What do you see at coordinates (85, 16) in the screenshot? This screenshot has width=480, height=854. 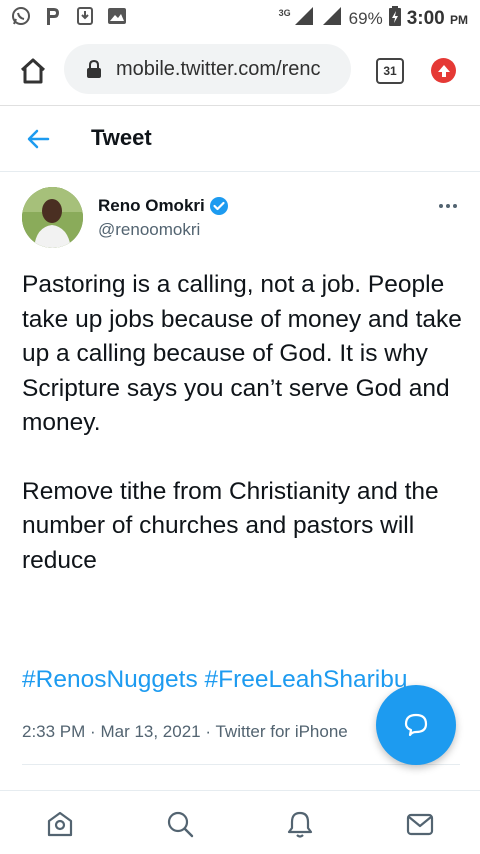 I see `download-icon` at bounding box center [85, 16].